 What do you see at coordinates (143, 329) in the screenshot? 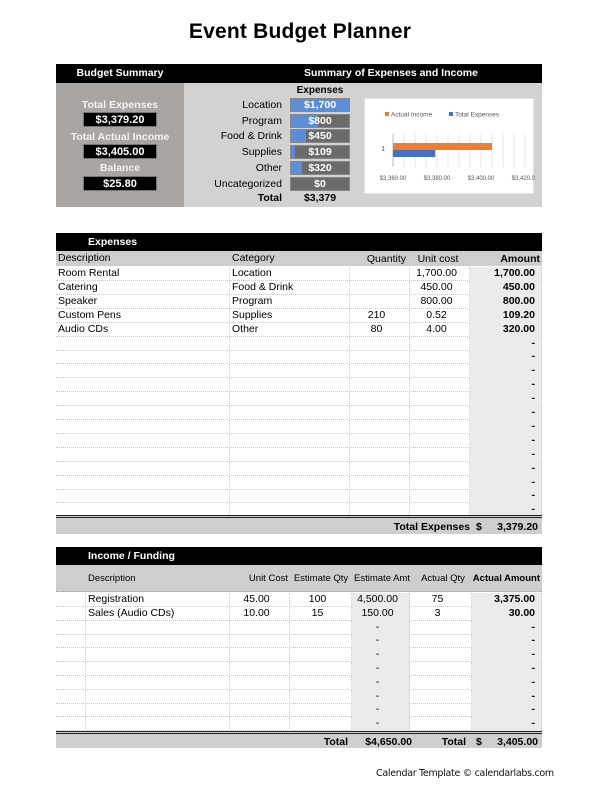
I see `cell-description: Audio CDs` at bounding box center [143, 329].